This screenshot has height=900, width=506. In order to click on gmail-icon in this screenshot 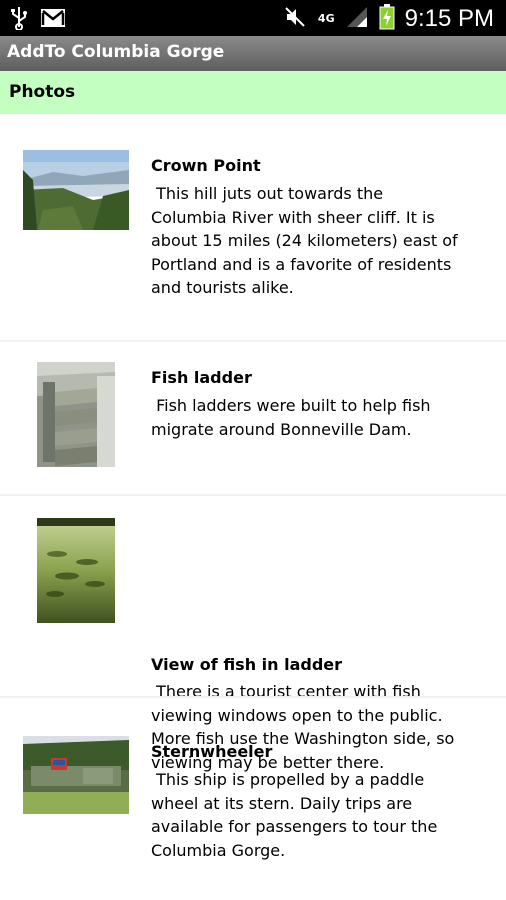, I will do `click(53, 20)`.